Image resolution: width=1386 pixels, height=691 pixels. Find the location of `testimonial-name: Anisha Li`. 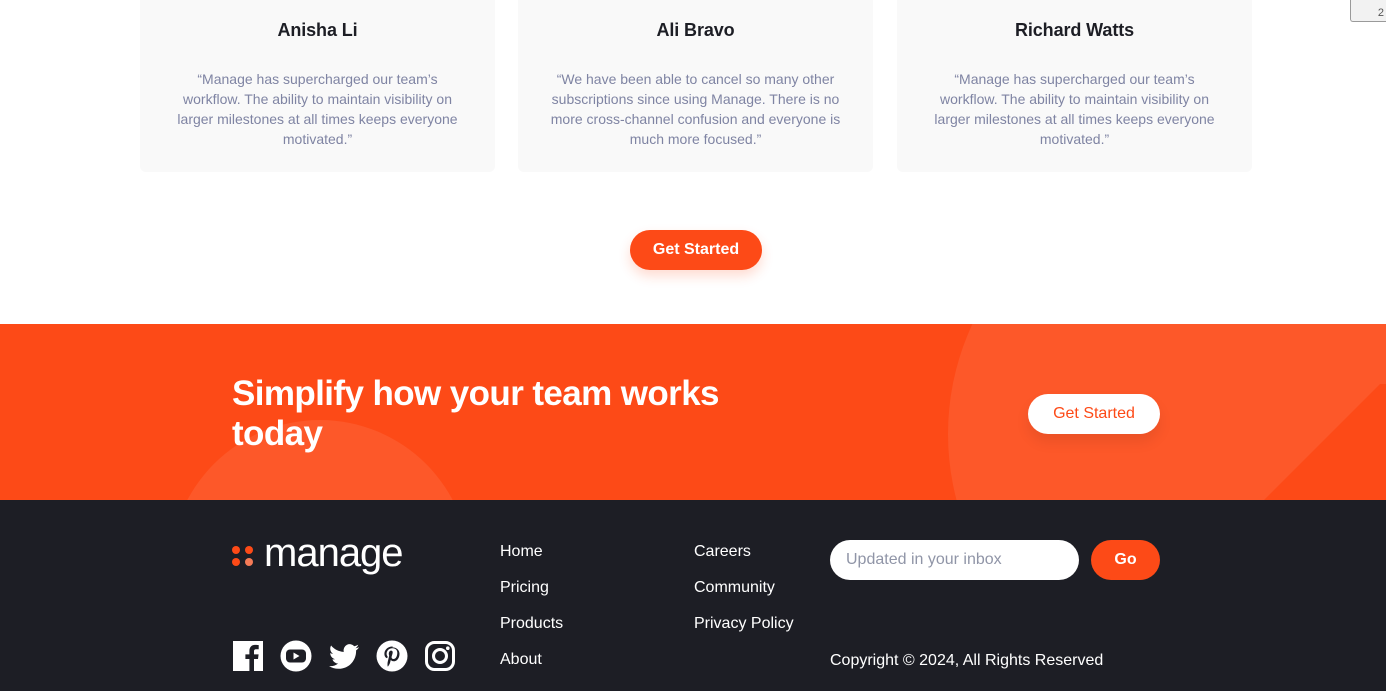

testimonial-name: Anisha Li is located at coordinates (317, 30).